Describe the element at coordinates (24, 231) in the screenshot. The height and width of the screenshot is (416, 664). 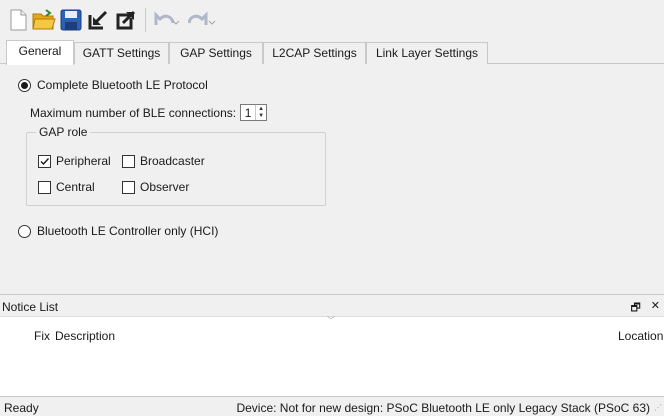
I see `controller-only-radio` at that location.